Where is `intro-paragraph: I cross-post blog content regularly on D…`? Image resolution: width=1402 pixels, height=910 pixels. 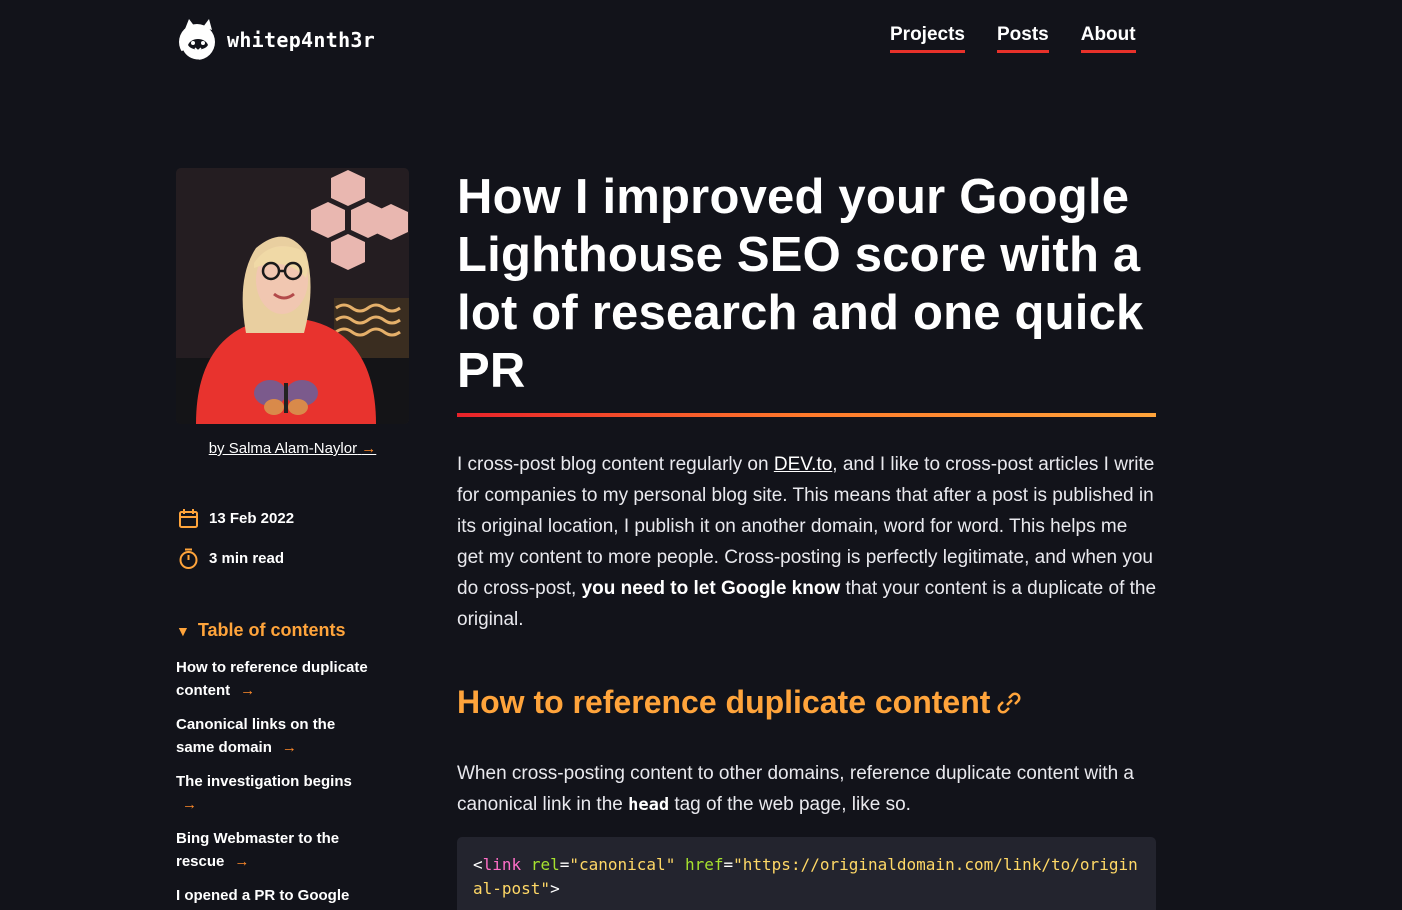 intro-paragraph: I cross-post blog content regularly on D… is located at coordinates (807, 542).